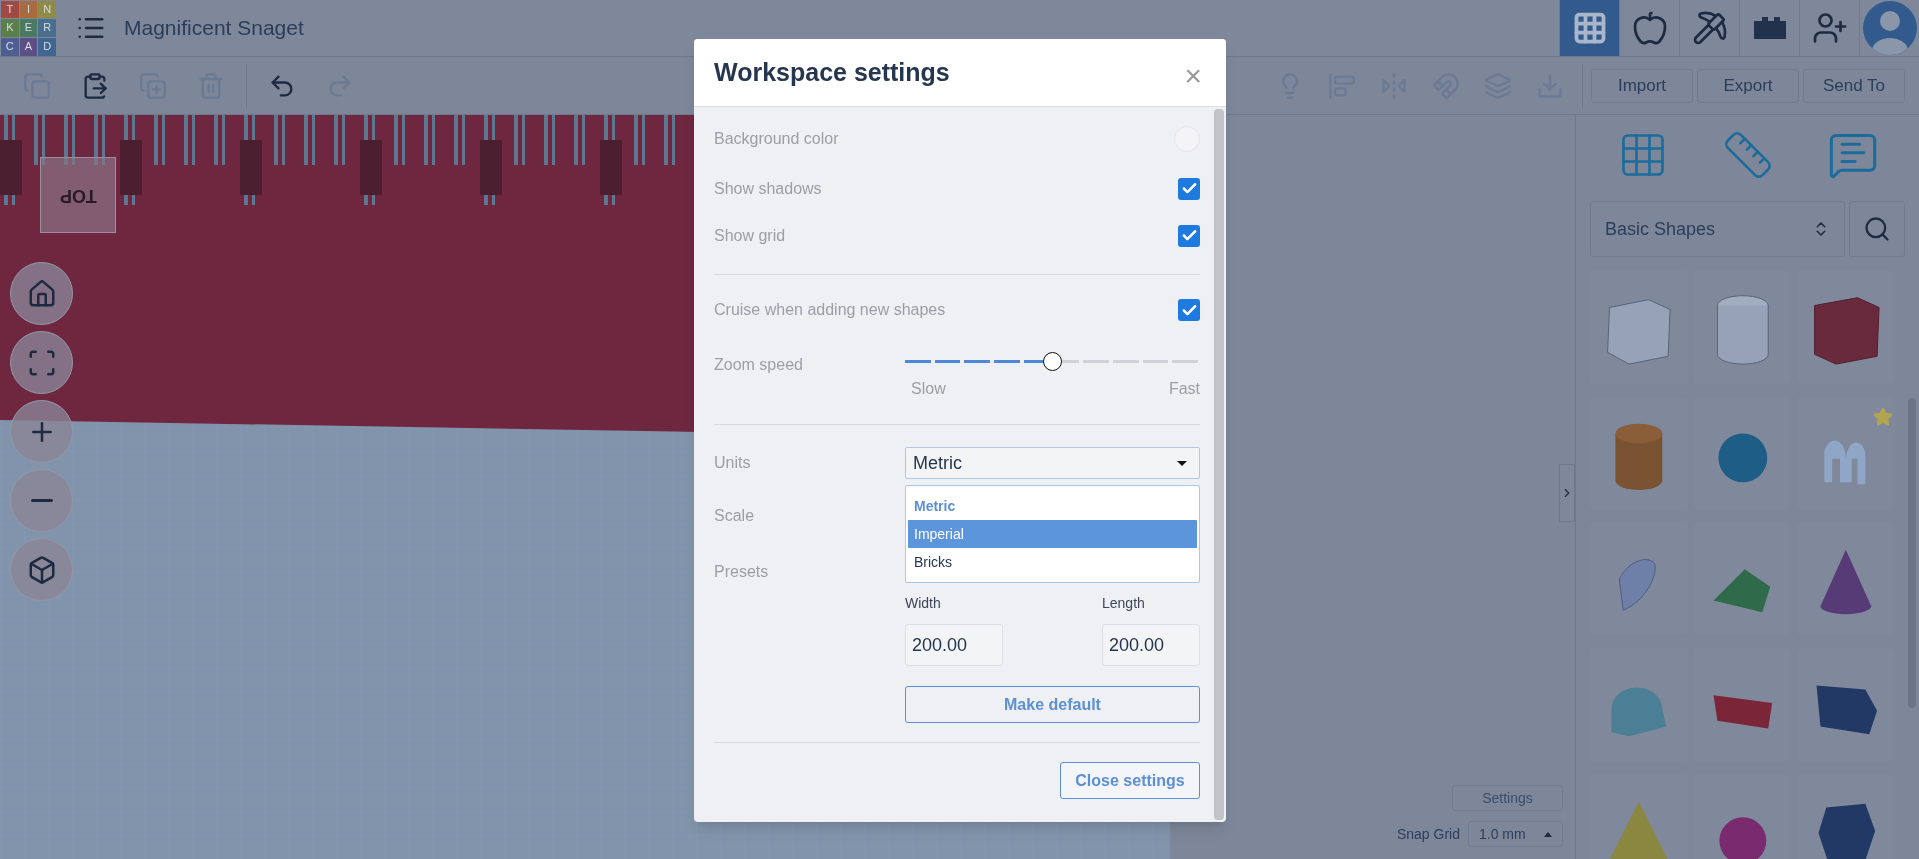  What do you see at coordinates (733, 463) in the screenshot?
I see `setting-label: Units` at bounding box center [733, 463].